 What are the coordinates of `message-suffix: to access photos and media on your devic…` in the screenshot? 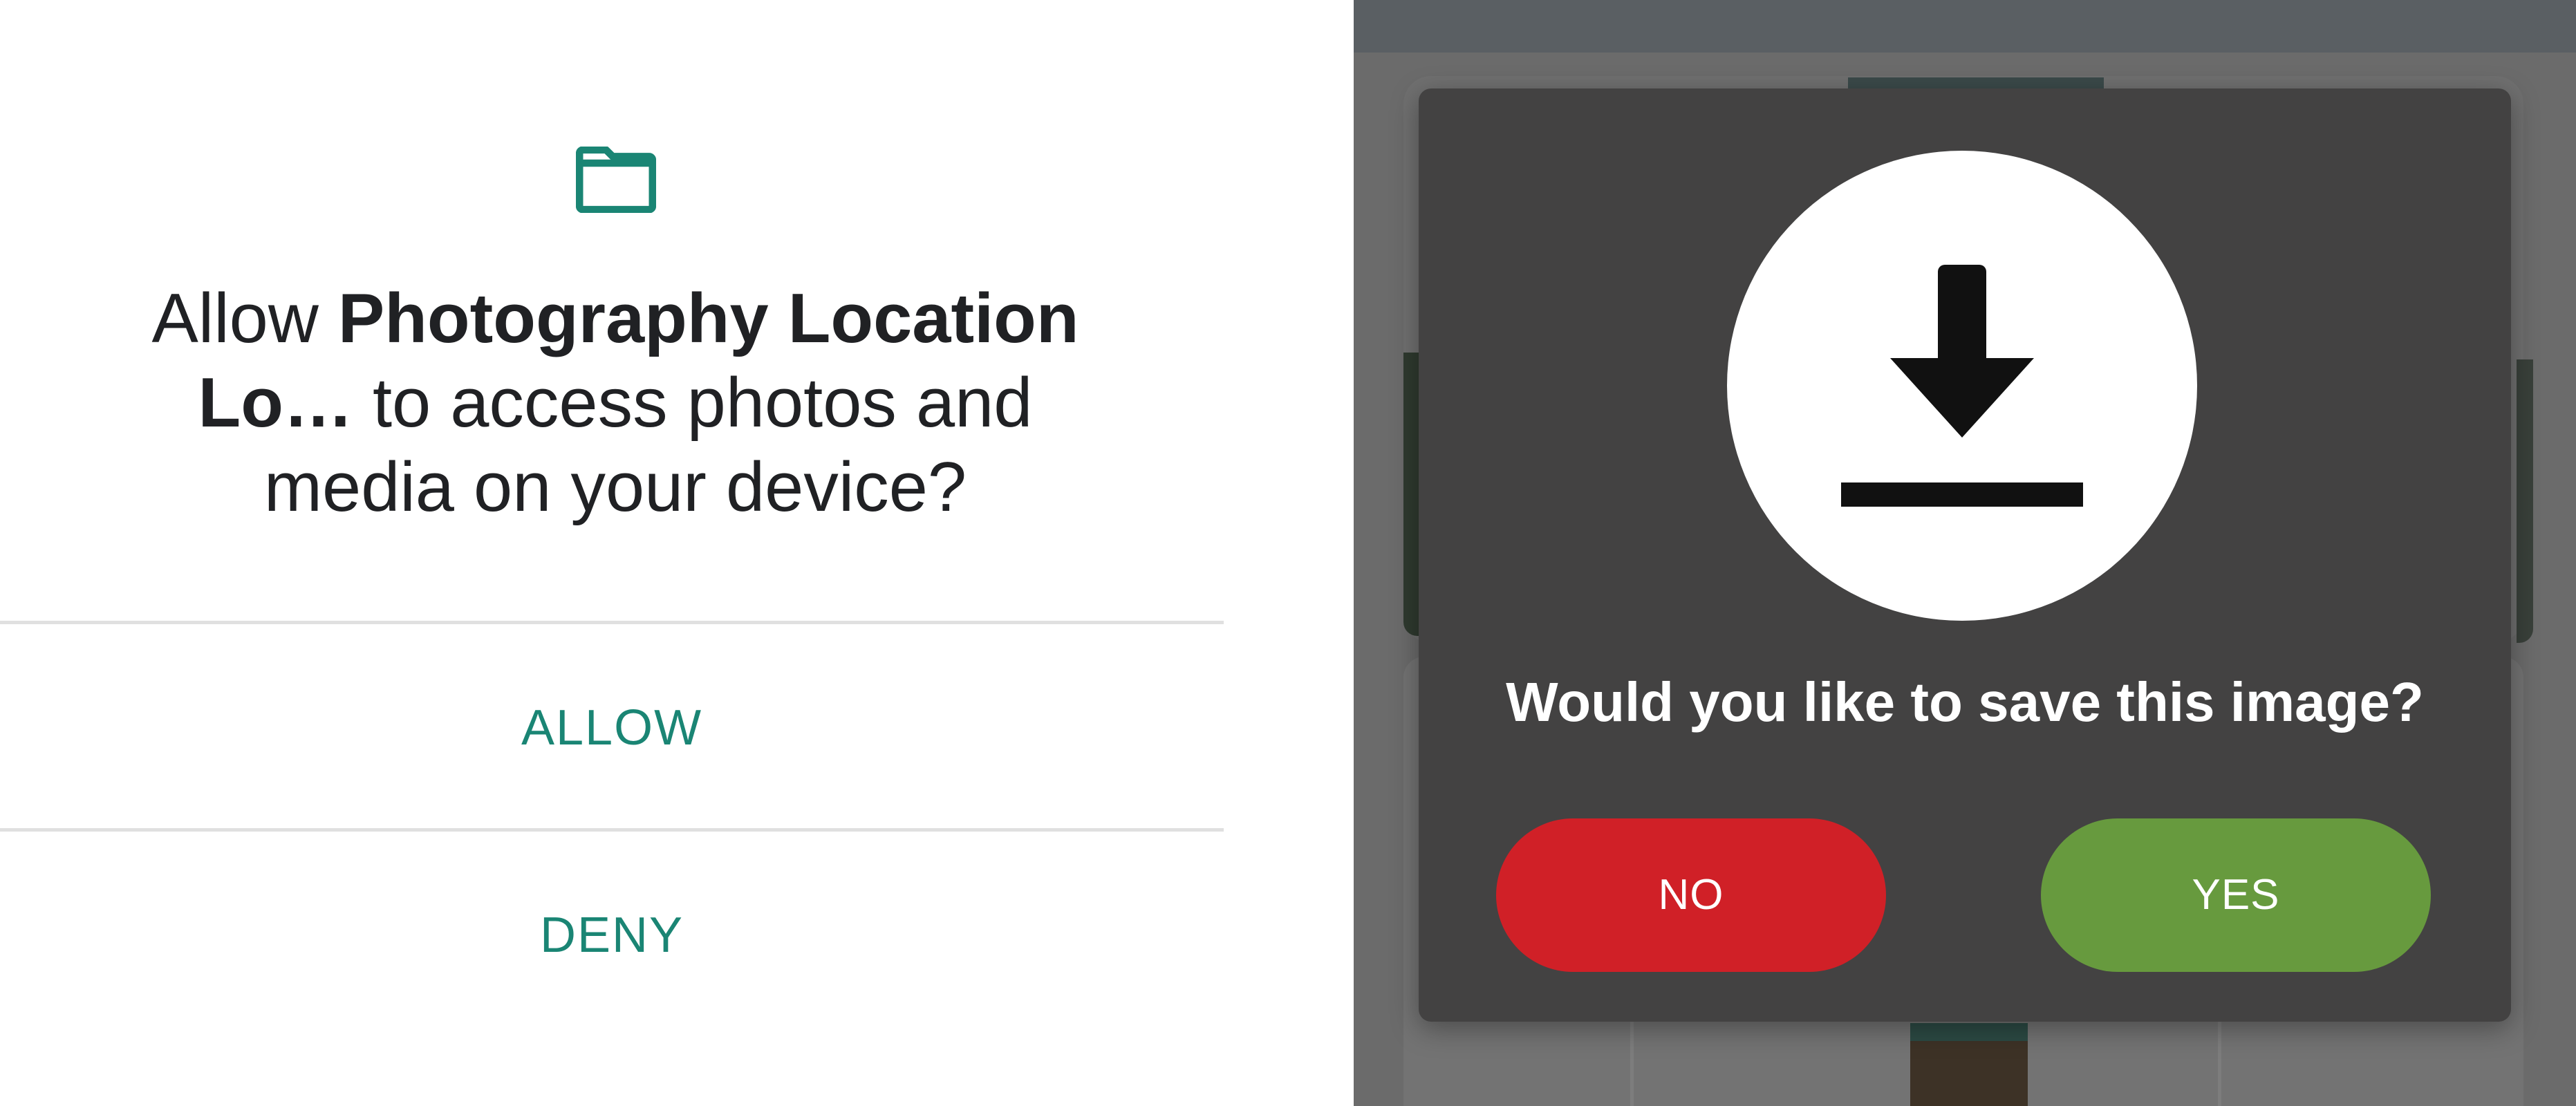 It's located at (648, 445).